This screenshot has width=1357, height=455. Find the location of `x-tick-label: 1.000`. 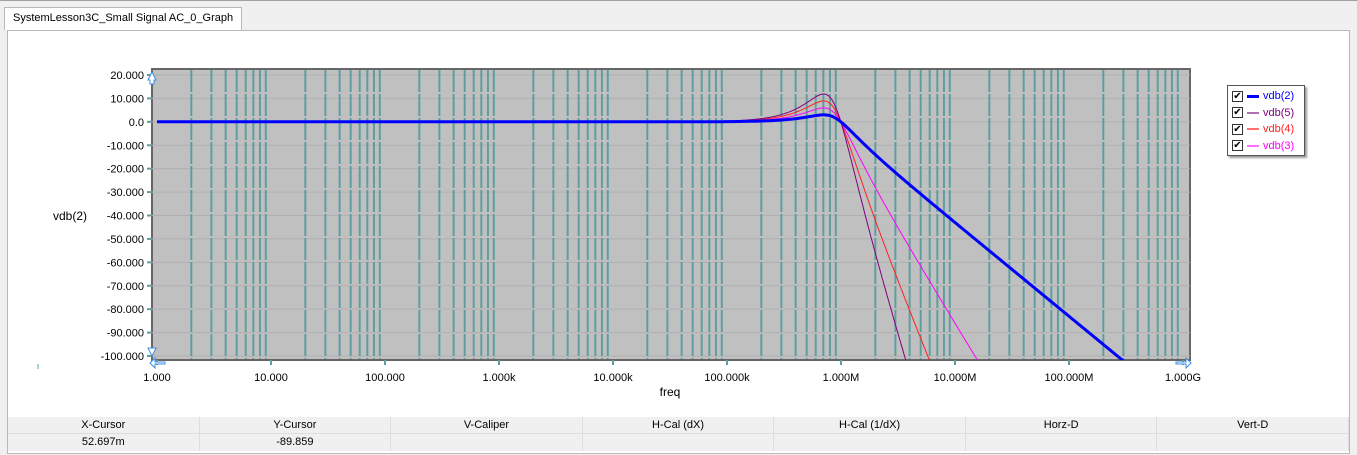

x-tick-label: 1.000 is located at coordinates (157, 378).